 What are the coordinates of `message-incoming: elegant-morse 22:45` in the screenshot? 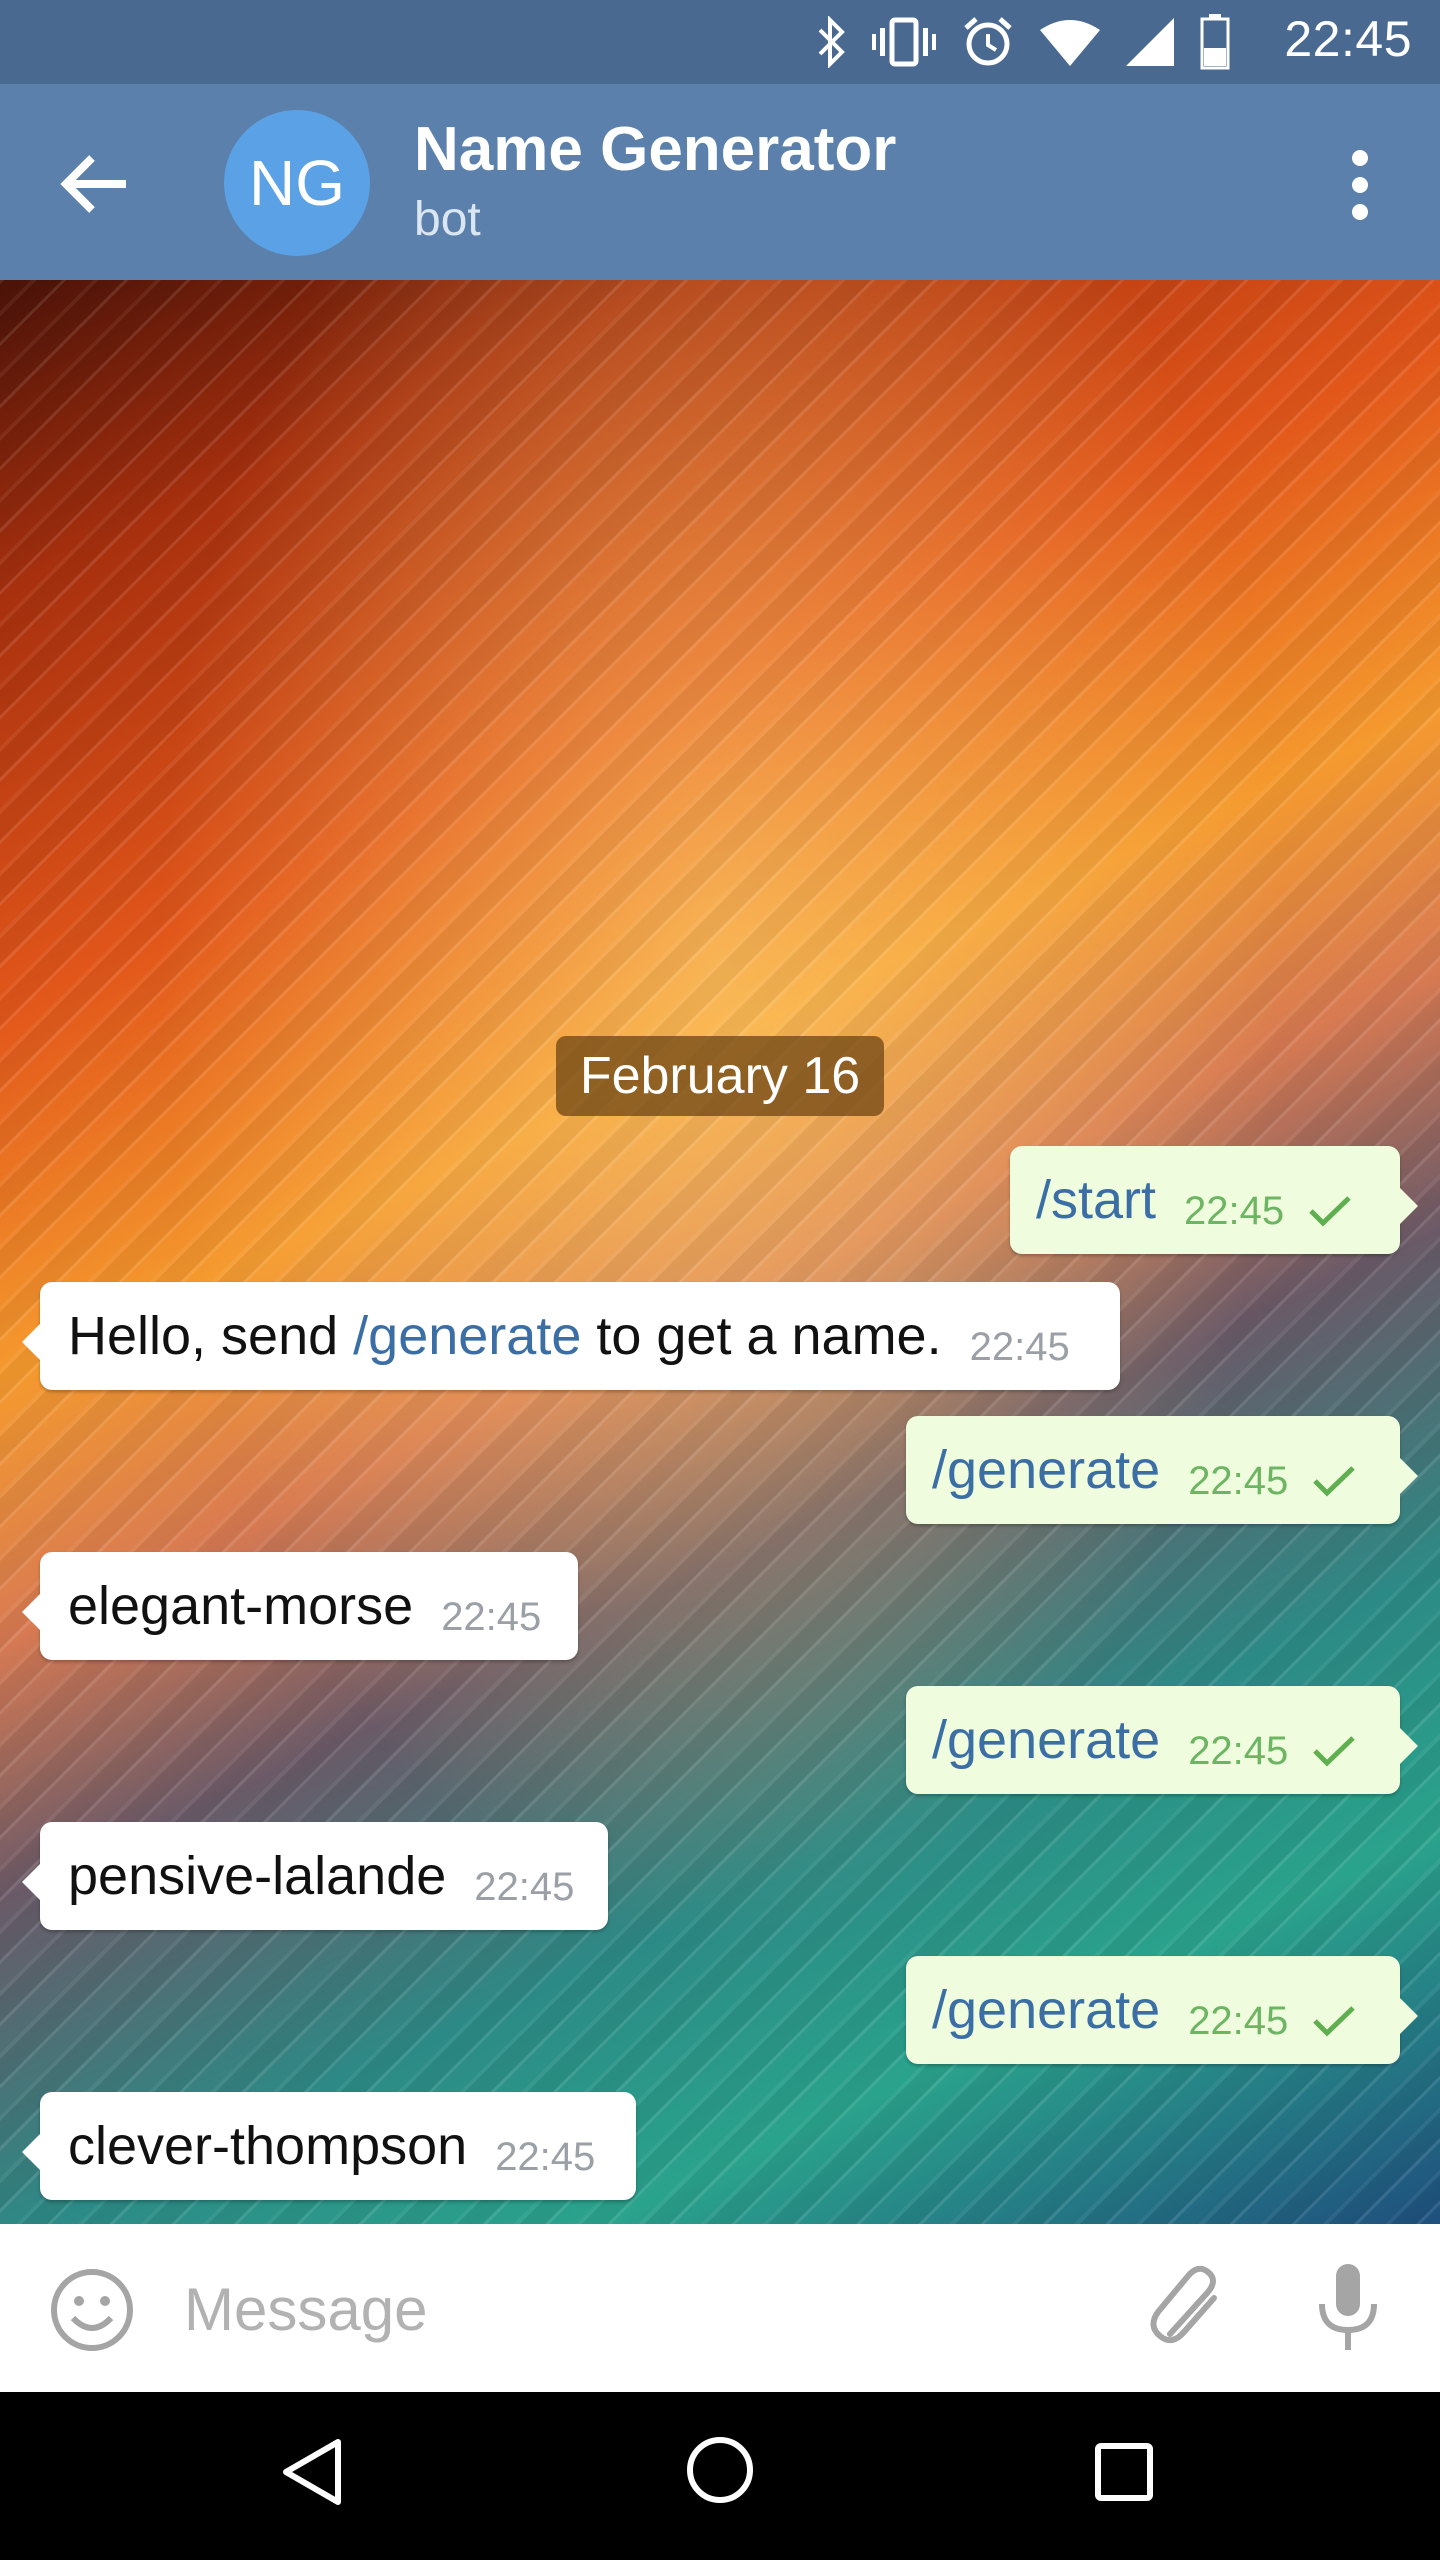 It's located at (300, 1606).